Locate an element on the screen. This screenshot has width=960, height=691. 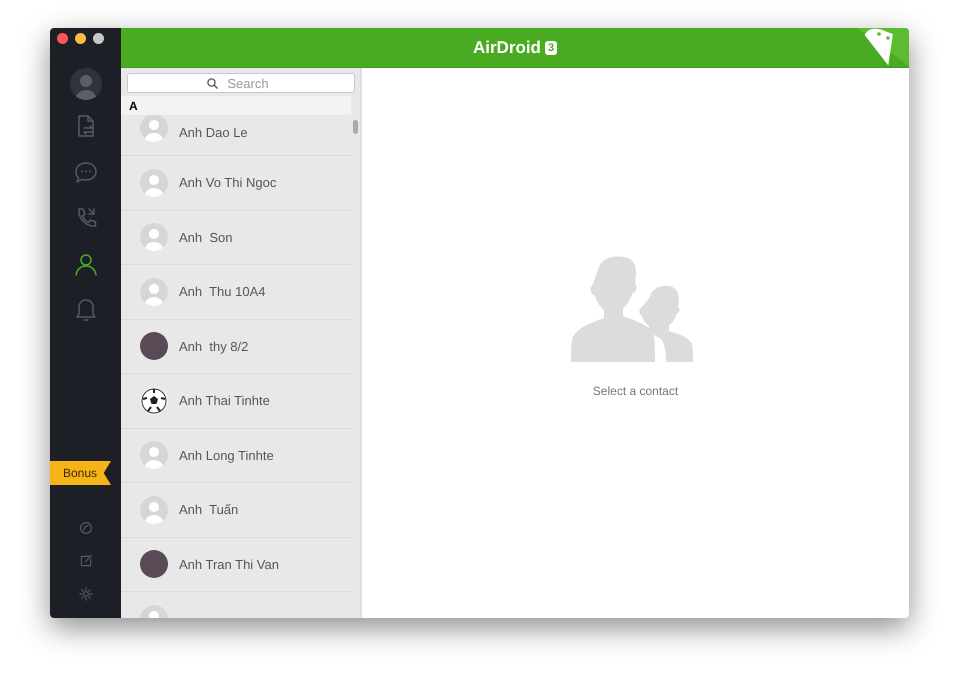
contact-row: Anh Vo Thi Ngoc is located at coordinates (236, 183).